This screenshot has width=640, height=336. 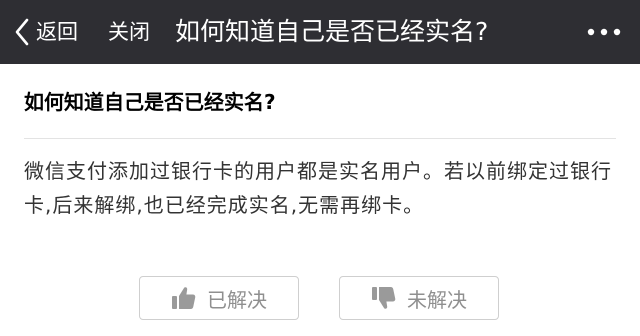 I want to click on unsolved-button: 未解决, so click(x=419, y=298).